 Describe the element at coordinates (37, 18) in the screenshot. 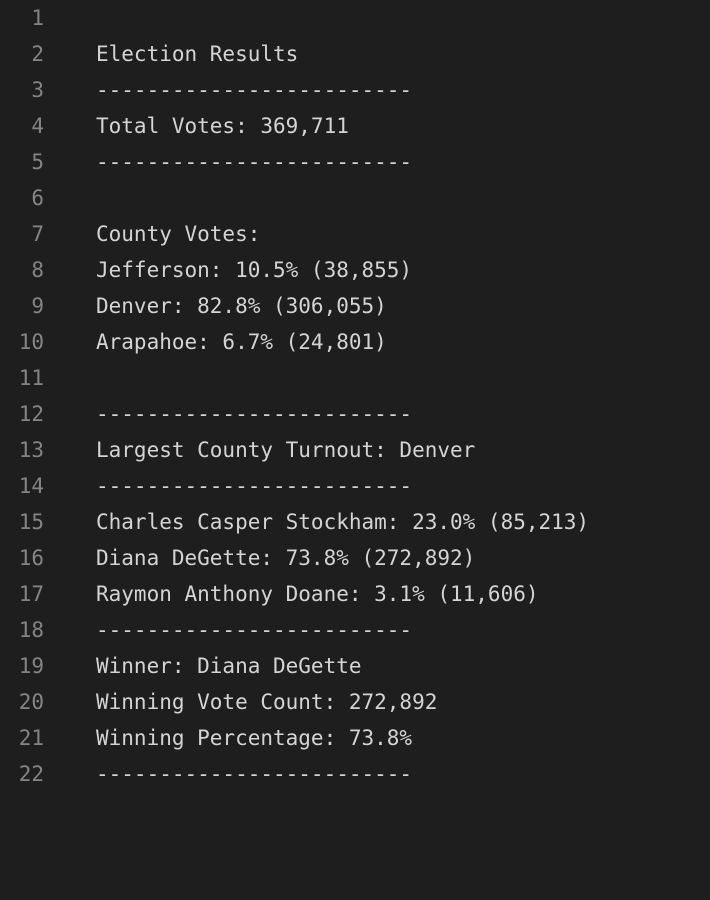

I see `line-number: 1` at that location.